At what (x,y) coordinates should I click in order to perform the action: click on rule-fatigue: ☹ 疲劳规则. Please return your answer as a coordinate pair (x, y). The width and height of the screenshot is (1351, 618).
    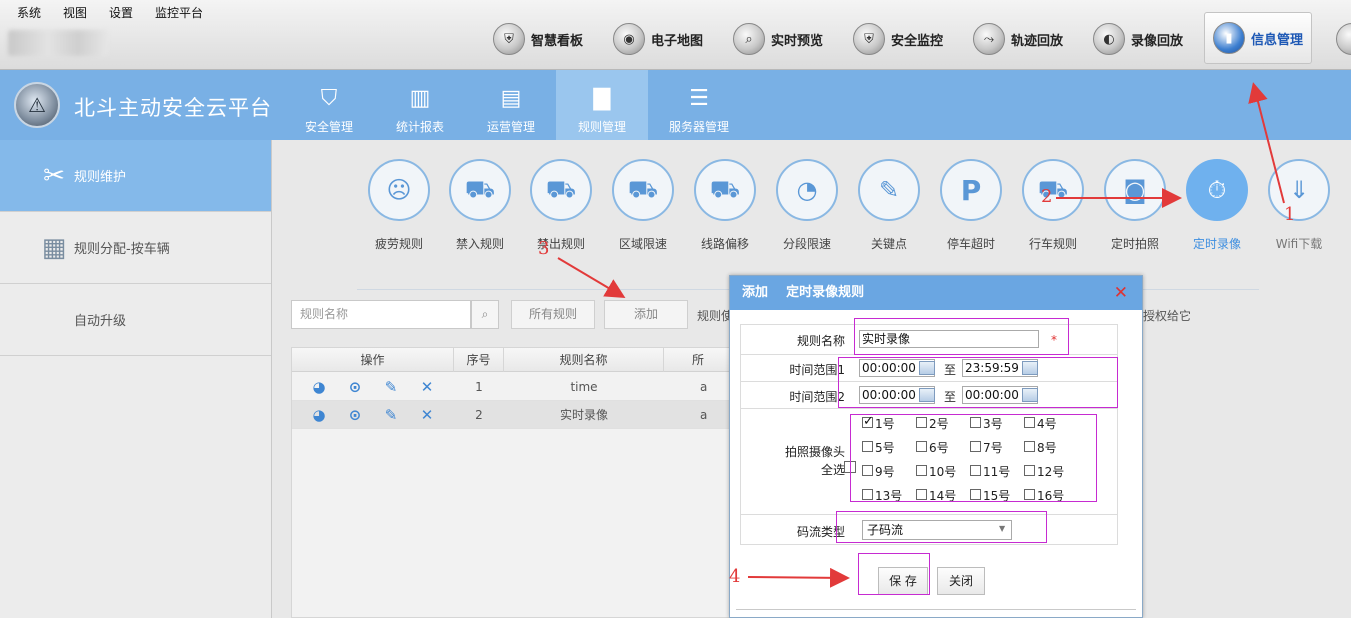
    Looking at the image, I should click on (399, 205).